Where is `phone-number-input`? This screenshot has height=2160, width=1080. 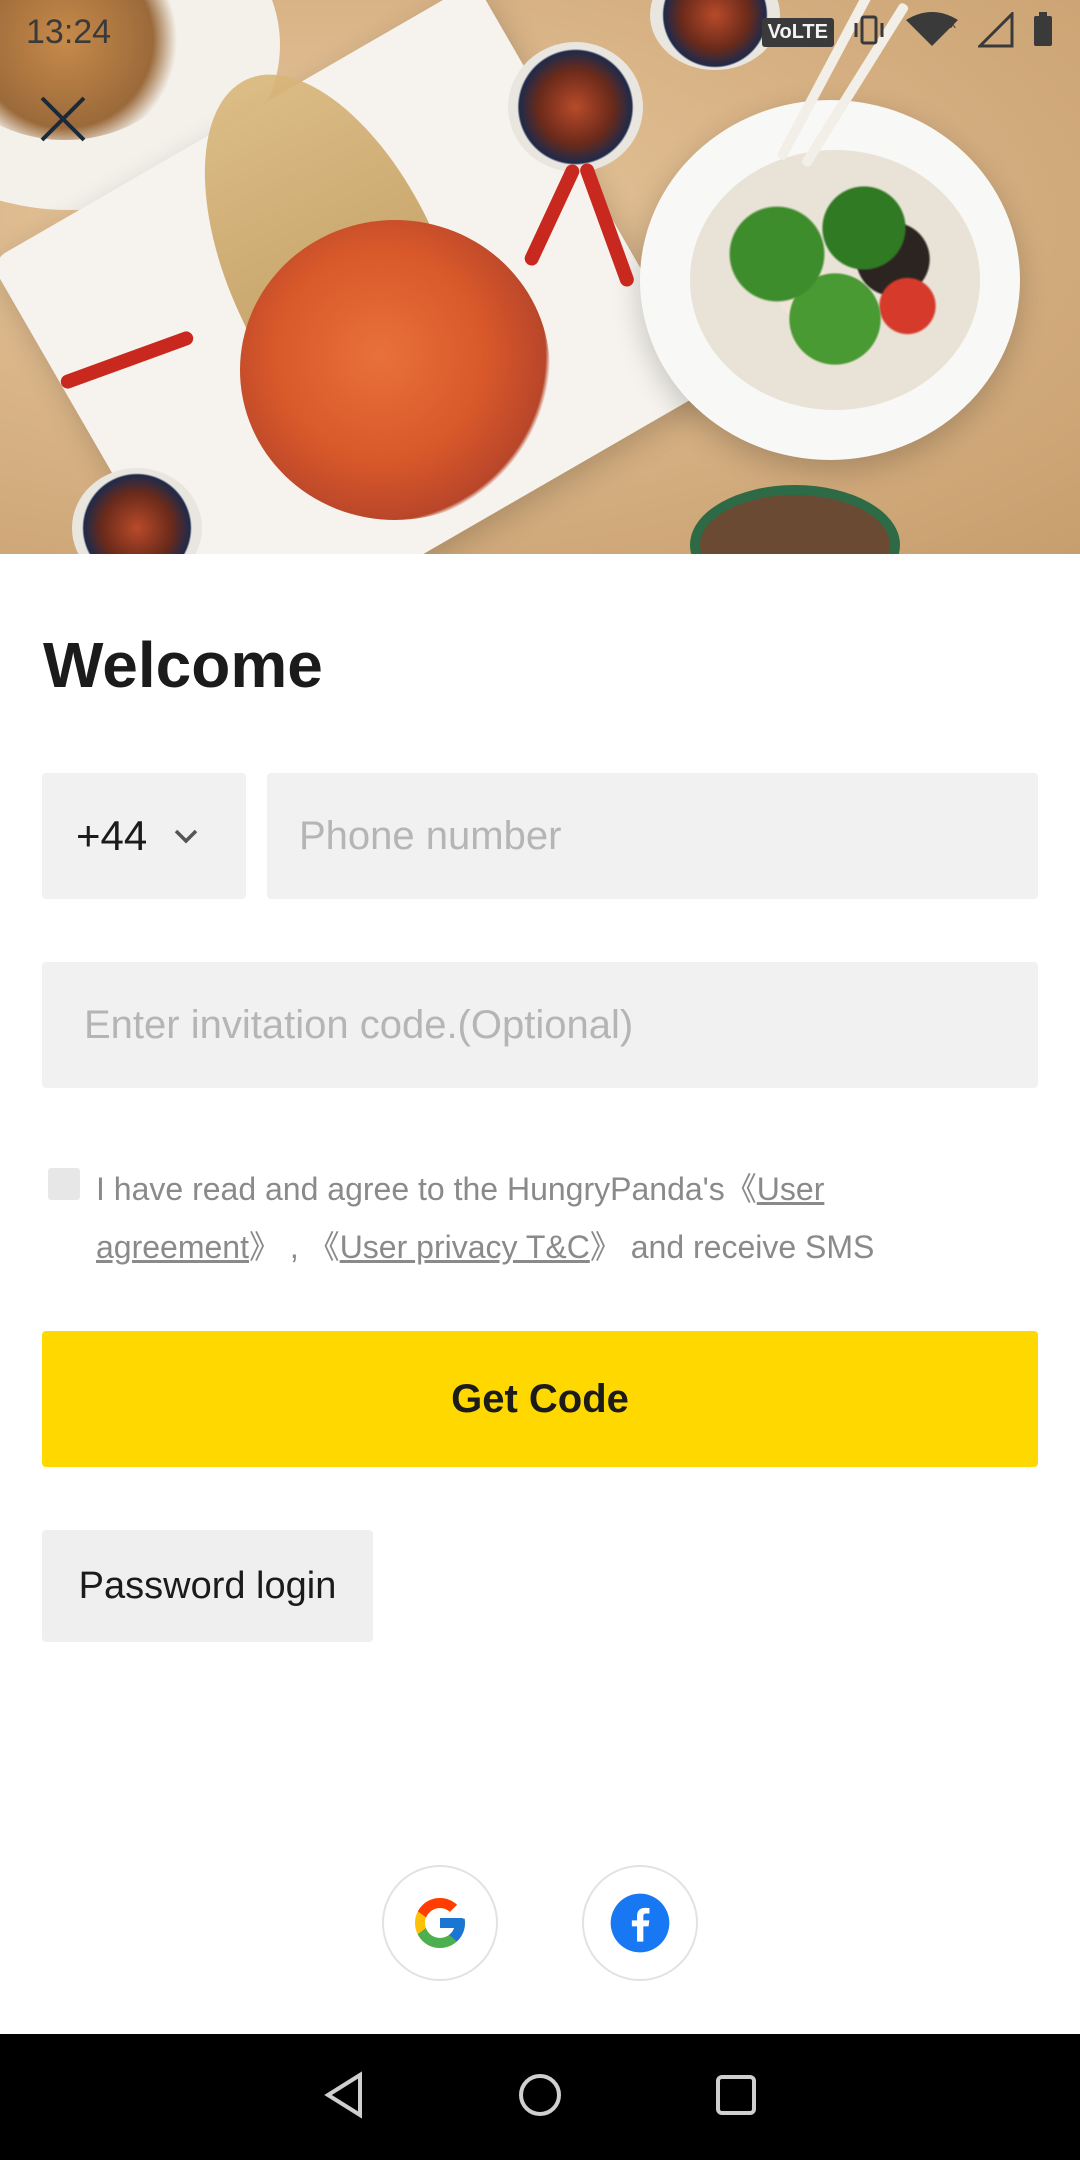
phone-number-input is located at coordinates (668, 836).